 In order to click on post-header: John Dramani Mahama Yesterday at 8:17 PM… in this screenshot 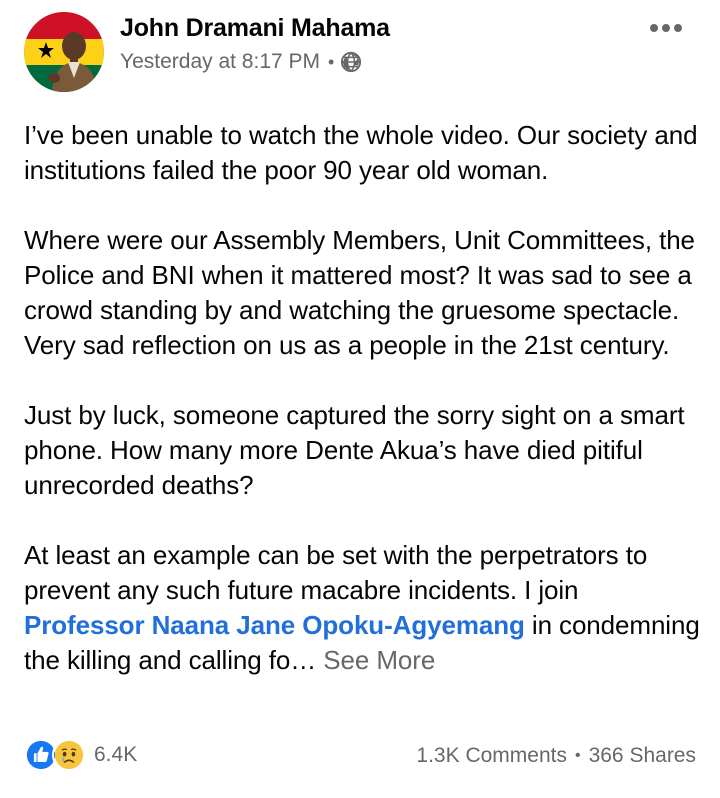, I will do `click(360, 52)`.